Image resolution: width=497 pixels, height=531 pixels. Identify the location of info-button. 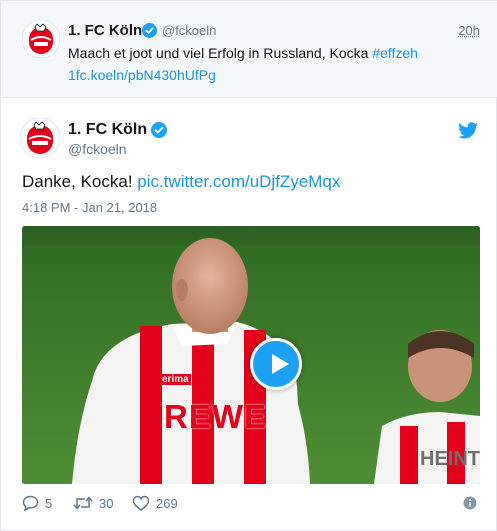
(473, 503).